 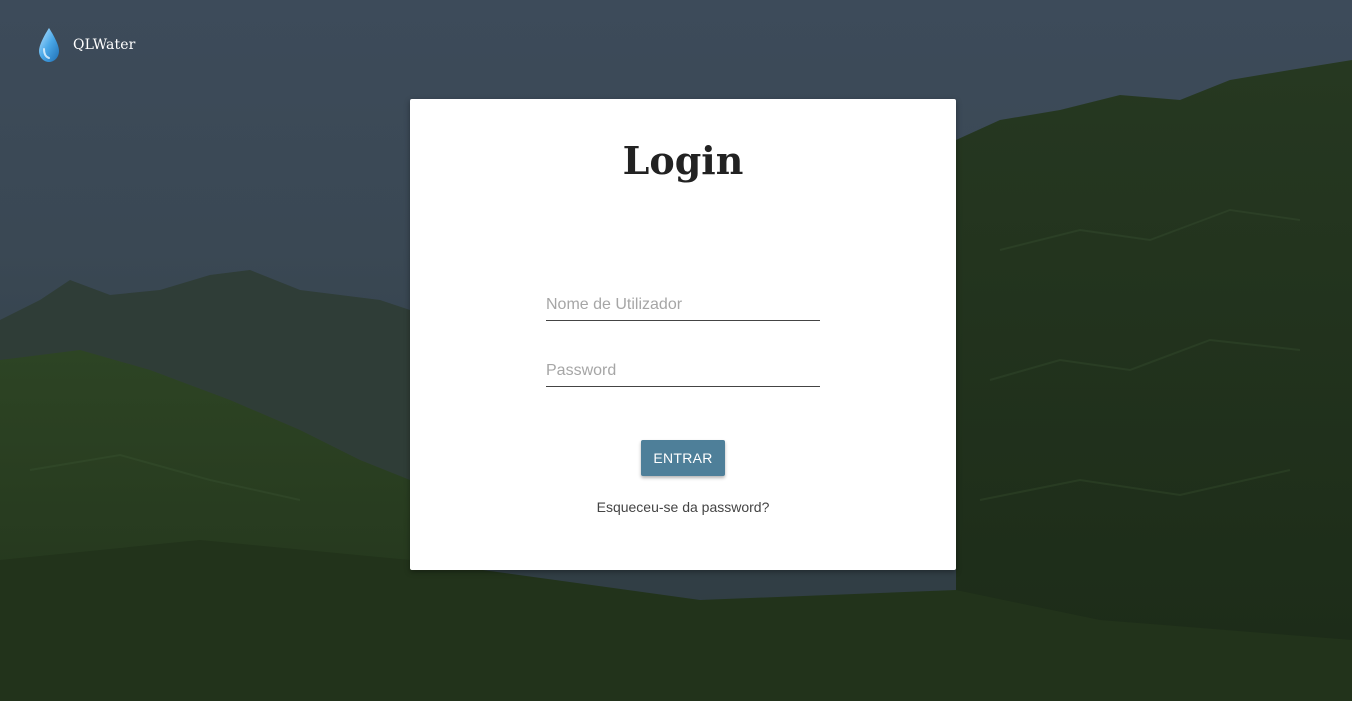 What do you see at coordinates (49, 45) in the screenshot?
I see `water-drop-icon` at bounding box center [49, 45].